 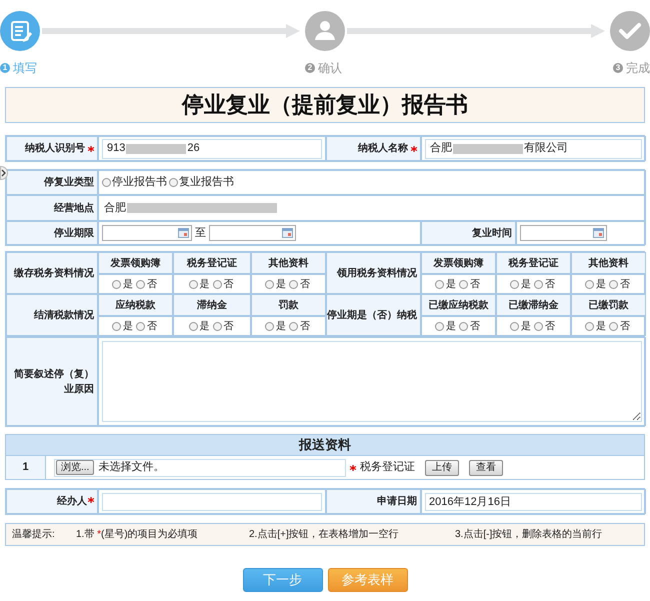 I want to click on input-field, so click(x=212, y=501).